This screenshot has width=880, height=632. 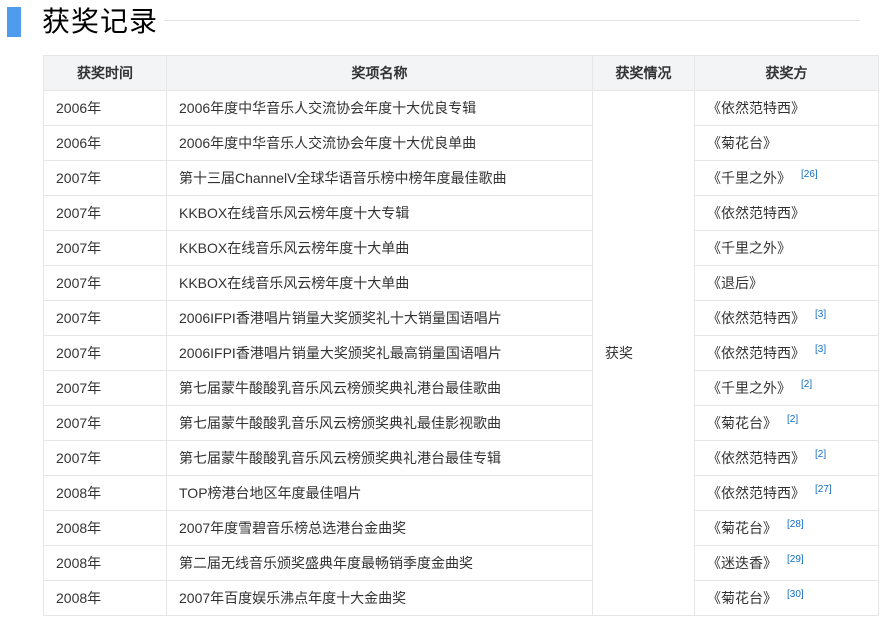 What do you see at coordinates (786, 563) in the screenshot?
I see `cell-recipient: 《迷迭香》 [29]` at bounding box center [786, 563].